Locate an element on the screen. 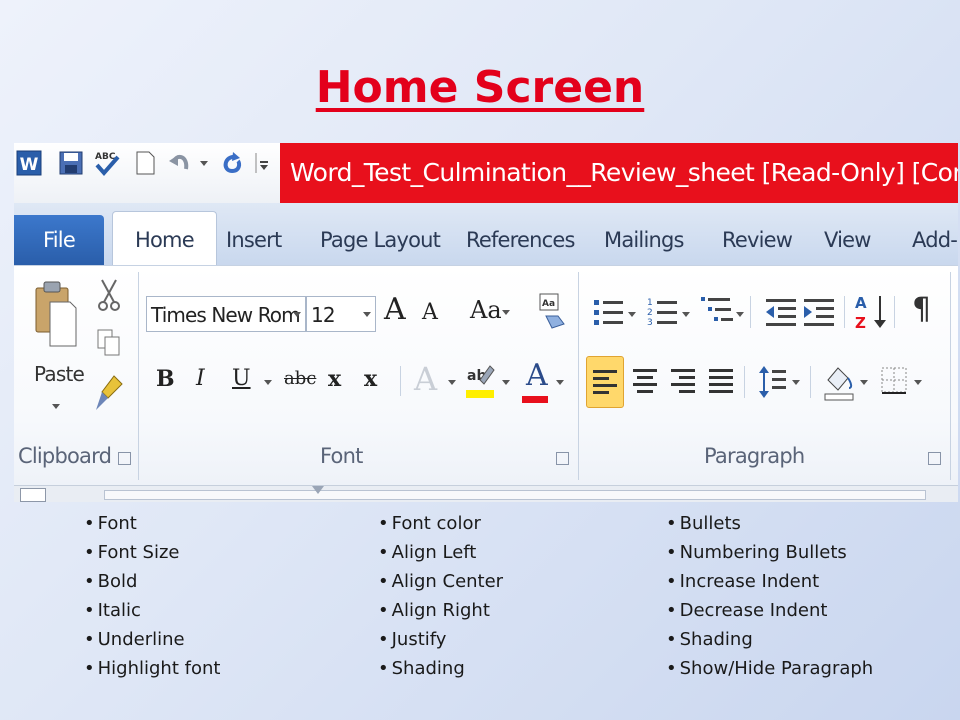  align-left-icon is located at coordinates (605, 382).